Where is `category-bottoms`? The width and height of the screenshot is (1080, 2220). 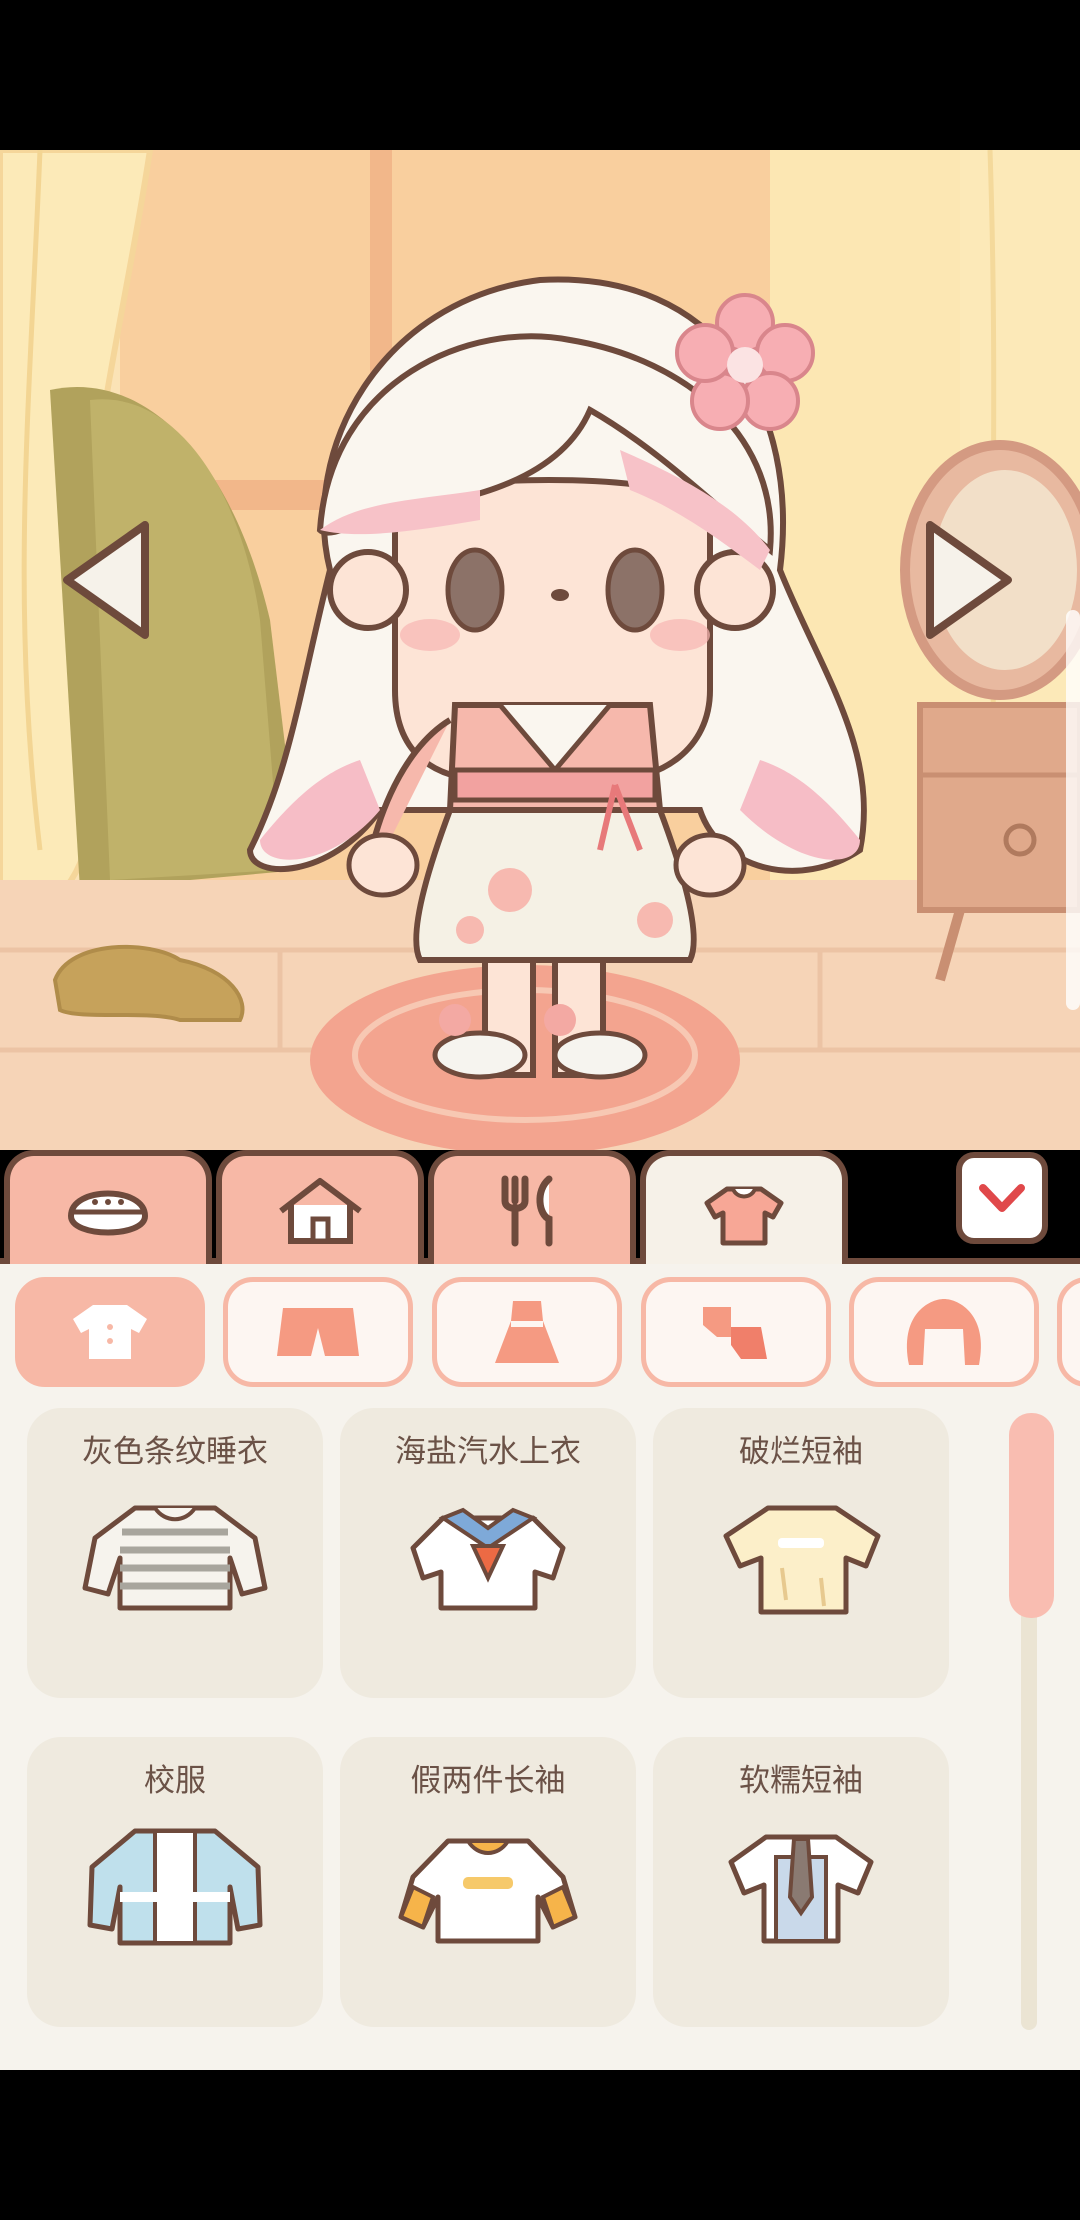 category-bottoms is located at coordinates (318, 1332).